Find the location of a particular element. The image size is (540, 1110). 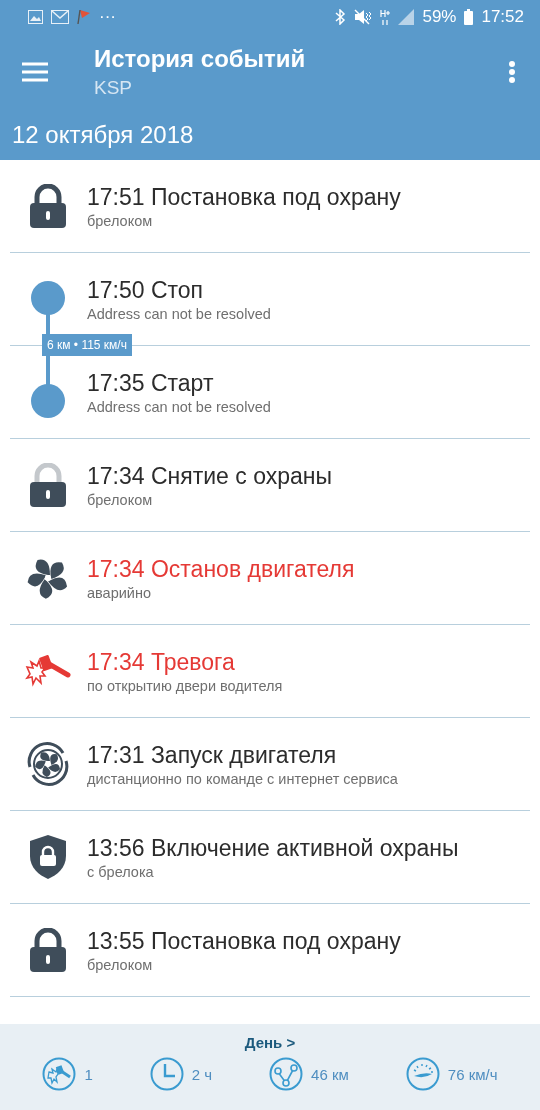

signal-icon is located at coordinates (406, 17).